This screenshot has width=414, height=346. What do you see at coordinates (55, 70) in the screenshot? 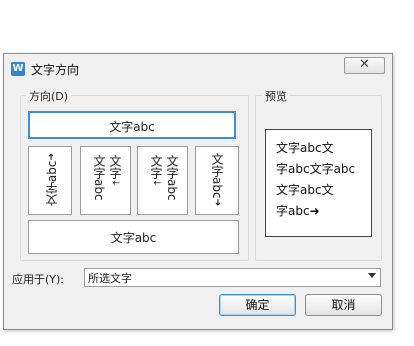
I see `dialog-title: 文字方向` at bounding box center [55, 70].